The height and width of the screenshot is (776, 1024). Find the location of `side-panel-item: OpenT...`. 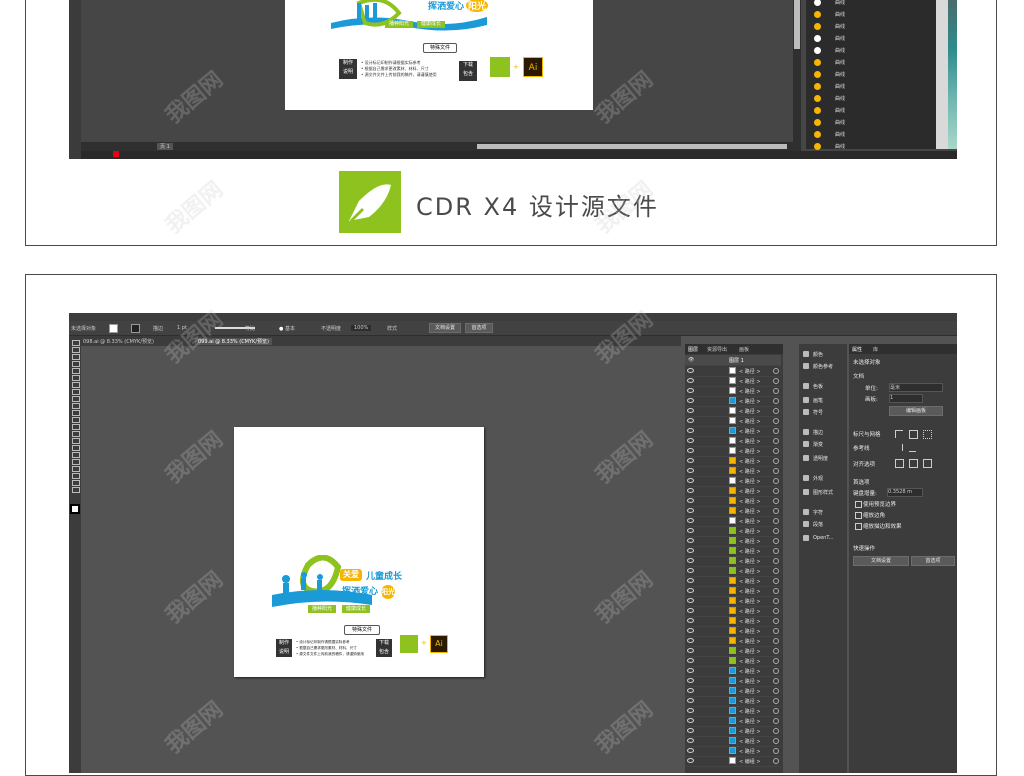

side-panel-item: OpenT... is located at coordinates (824, 539).